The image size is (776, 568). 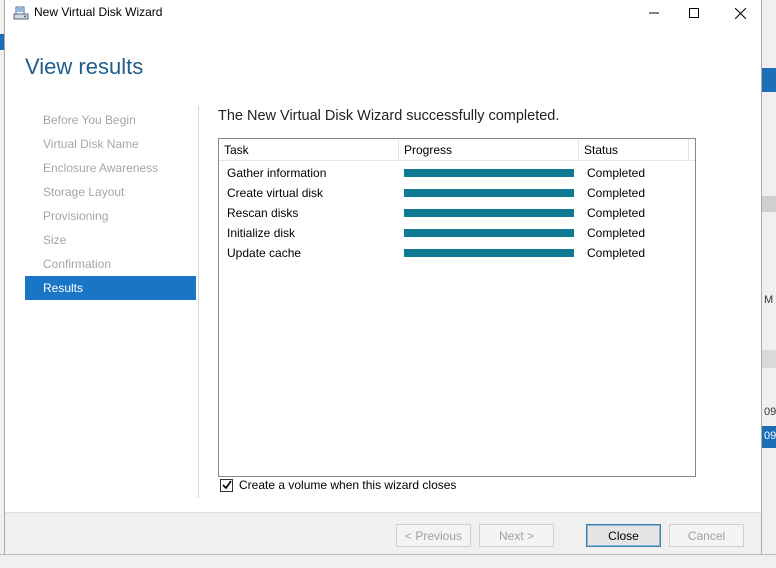 What do you see at coordinates (634, 150) in the screenshot?
I see `column-header-status: Status` at bounding box center [634, 150].